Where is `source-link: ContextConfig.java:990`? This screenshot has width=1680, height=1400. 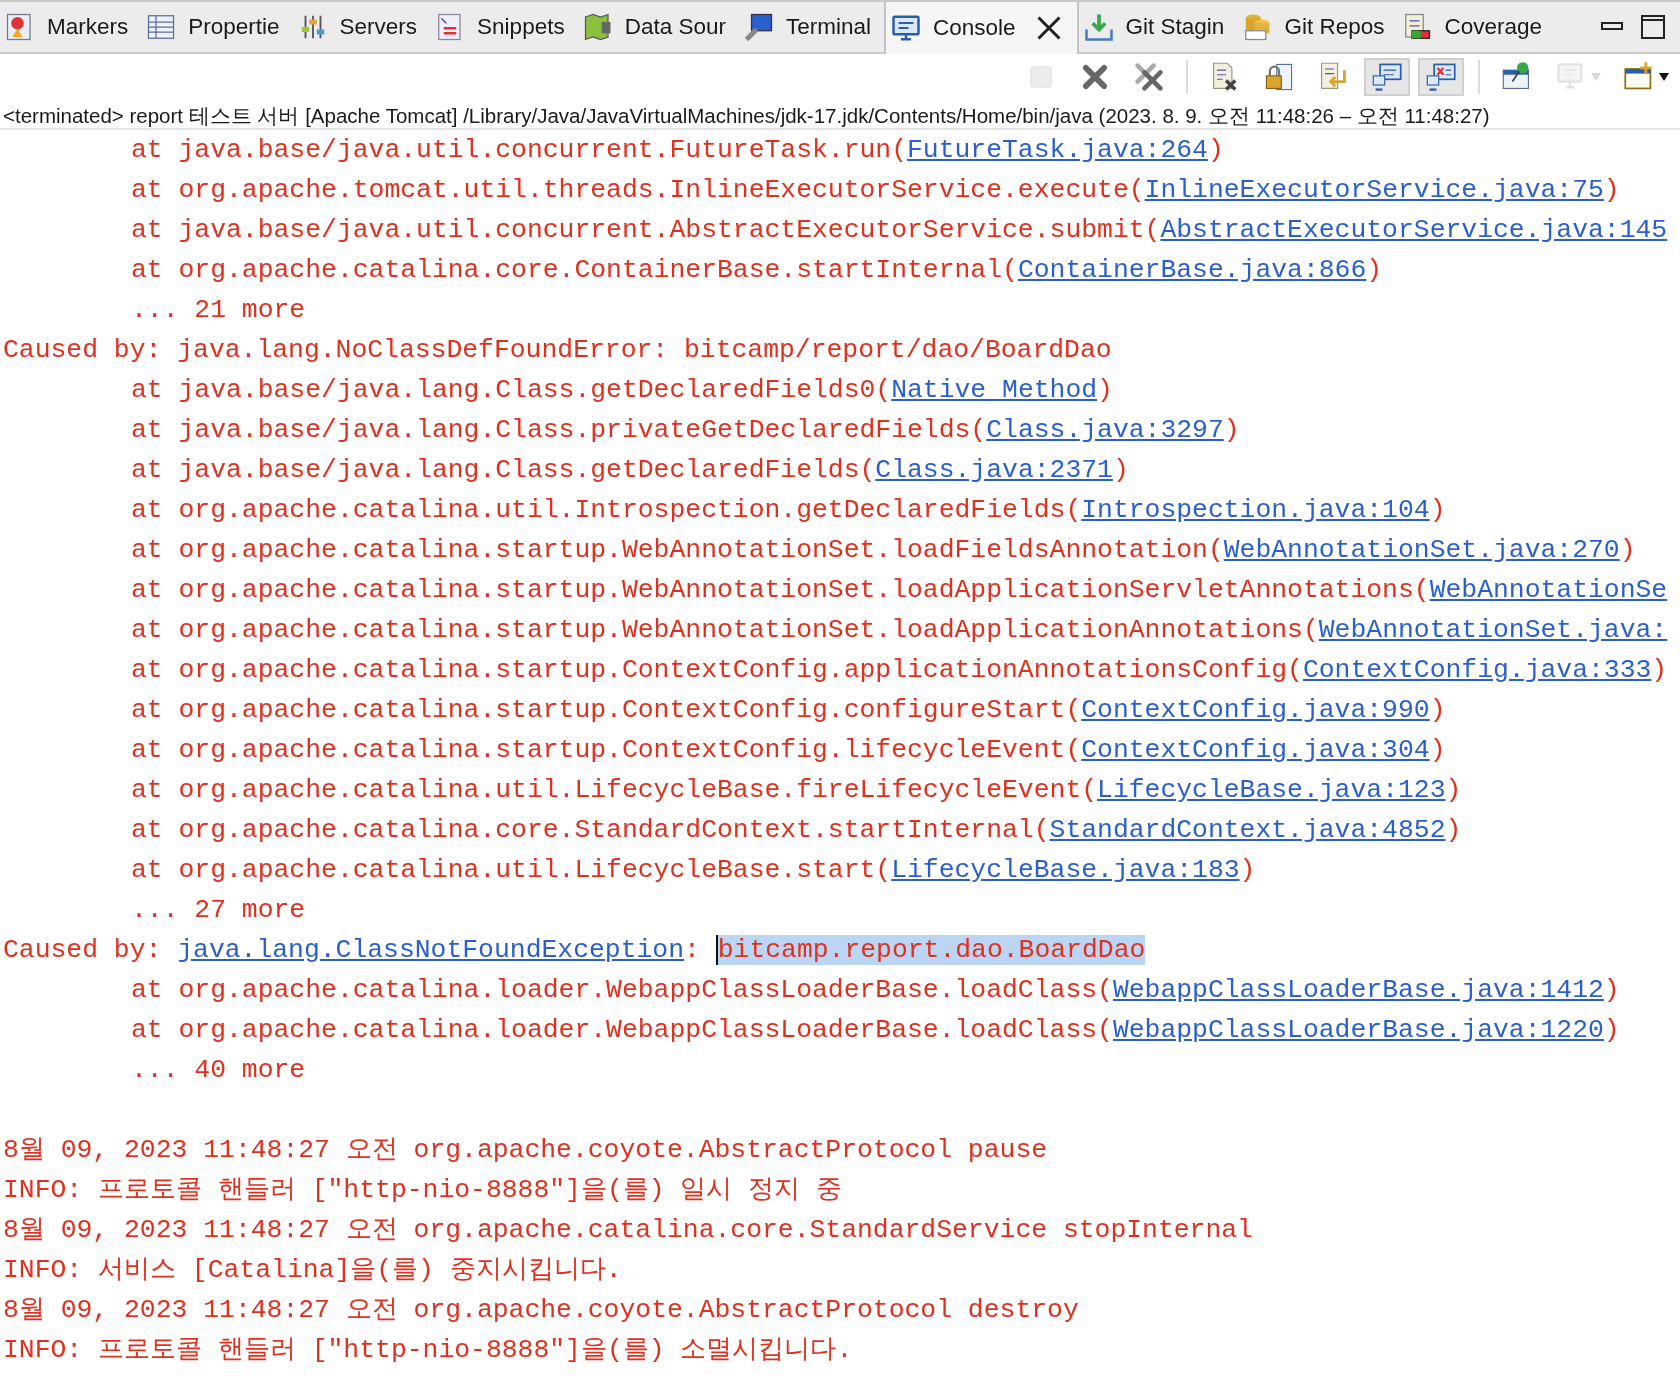
source-link: ContextConfig.java:990 is located at coordinates (1255, 710).